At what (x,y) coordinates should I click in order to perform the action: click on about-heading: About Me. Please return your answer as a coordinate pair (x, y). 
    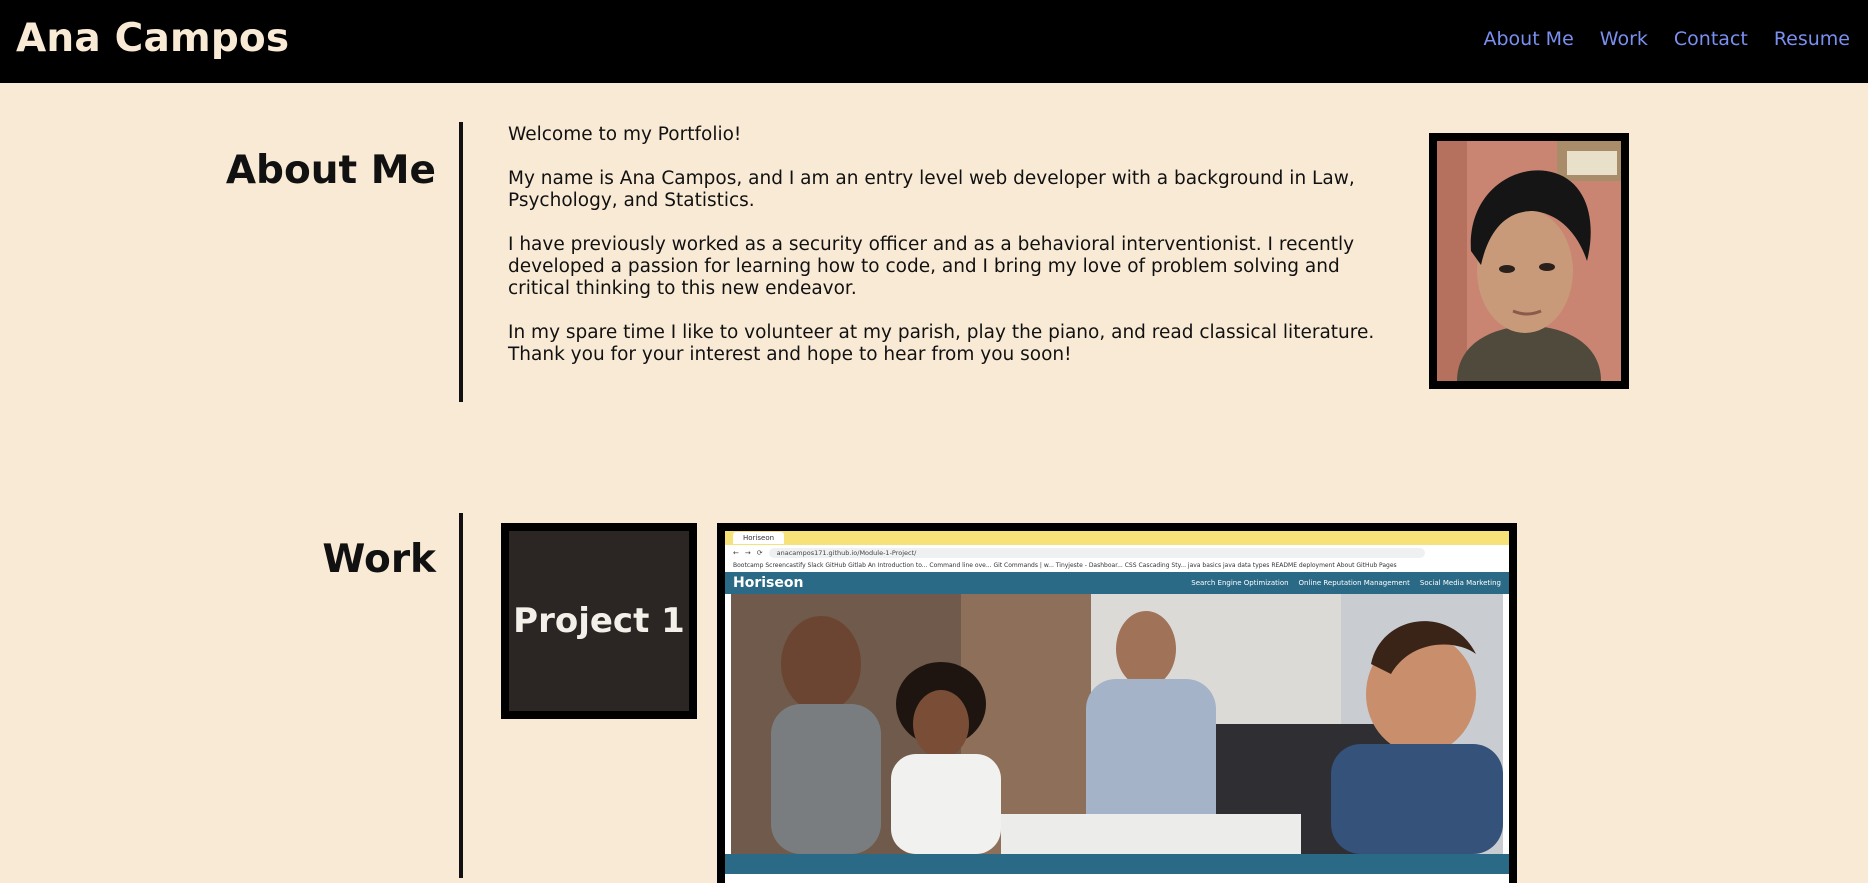
    Looking at the image, I should click on (330, 170).